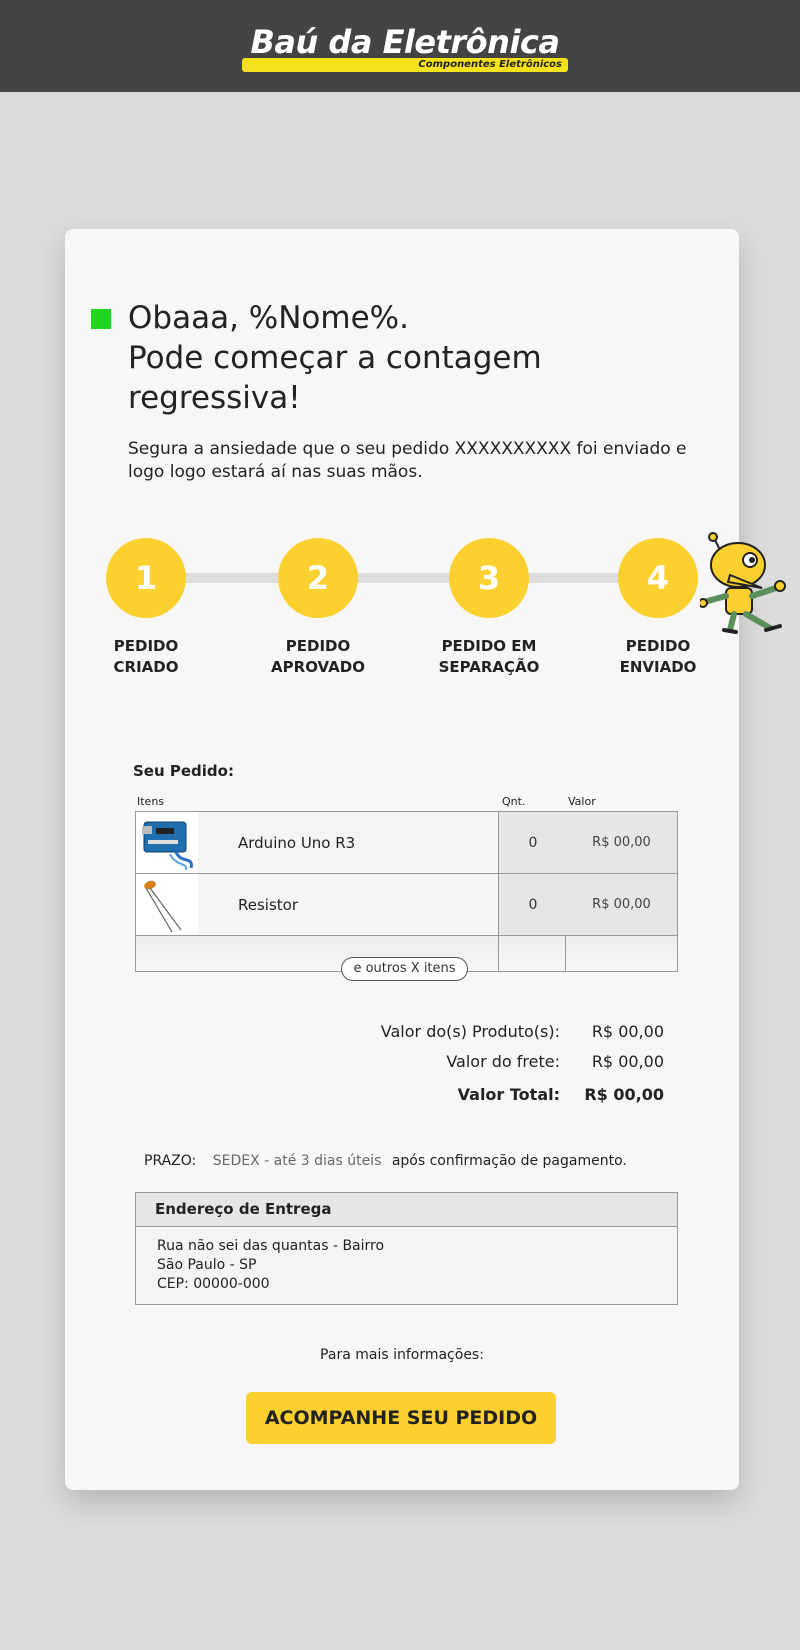 The image size is (800, 1650). I want to click on step-3-label: PEDIDO EM SEPARAÇÃO, so click(489, 657).